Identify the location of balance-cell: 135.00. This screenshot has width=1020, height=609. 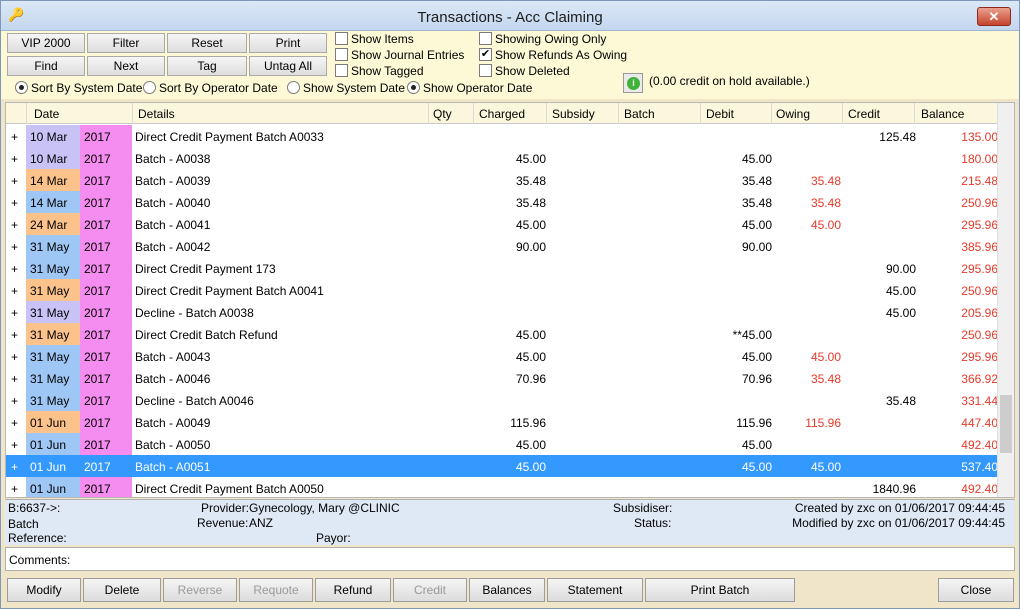
(979, 137).